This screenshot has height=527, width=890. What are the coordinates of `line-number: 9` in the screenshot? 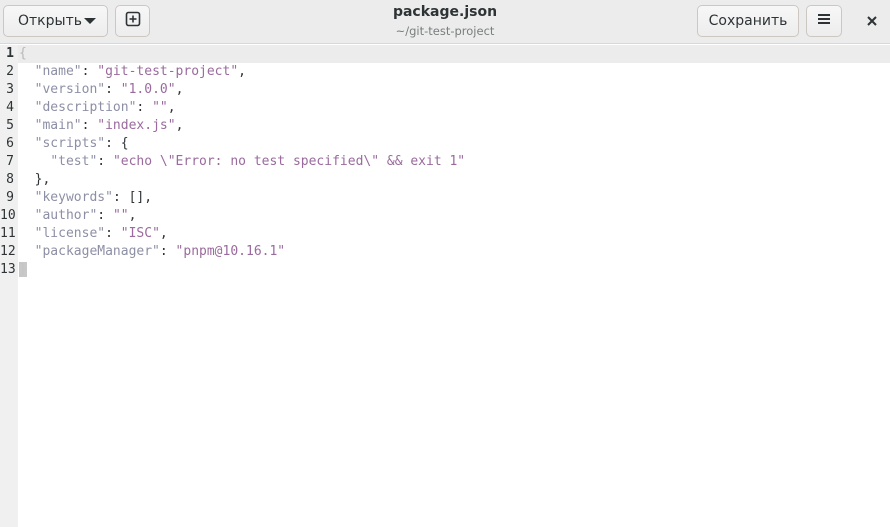 It's located at (10, 197).